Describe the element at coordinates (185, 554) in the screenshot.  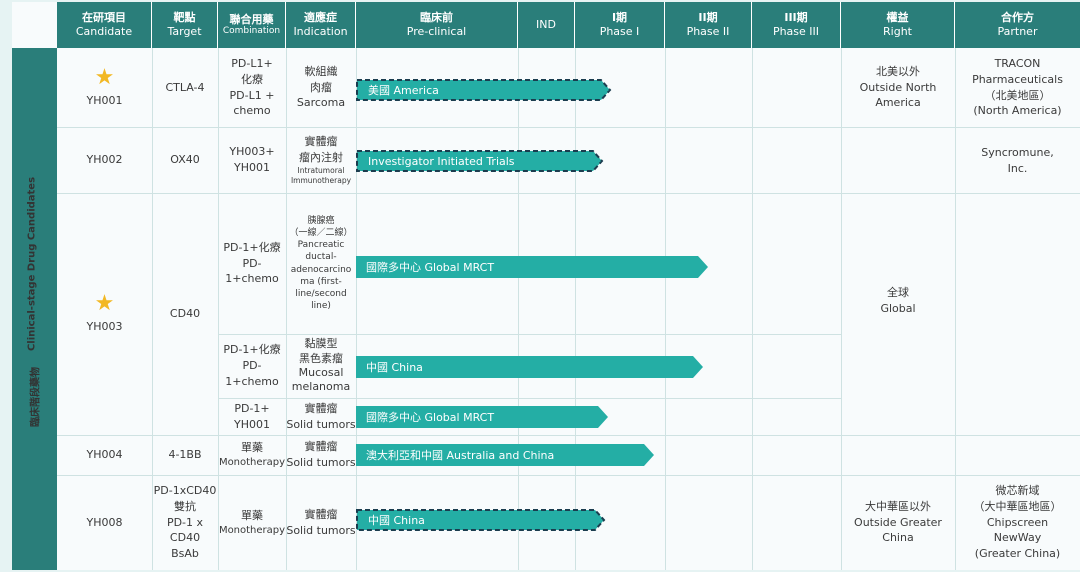
I see `target-line: BsAb` at that location.